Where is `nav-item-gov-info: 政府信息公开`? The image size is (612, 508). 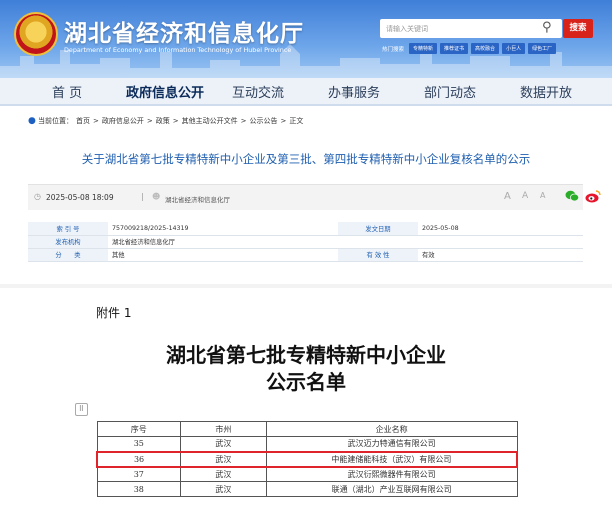
nav-item-gov-info: 政府信息公开 is located at coordinates (165, 91).